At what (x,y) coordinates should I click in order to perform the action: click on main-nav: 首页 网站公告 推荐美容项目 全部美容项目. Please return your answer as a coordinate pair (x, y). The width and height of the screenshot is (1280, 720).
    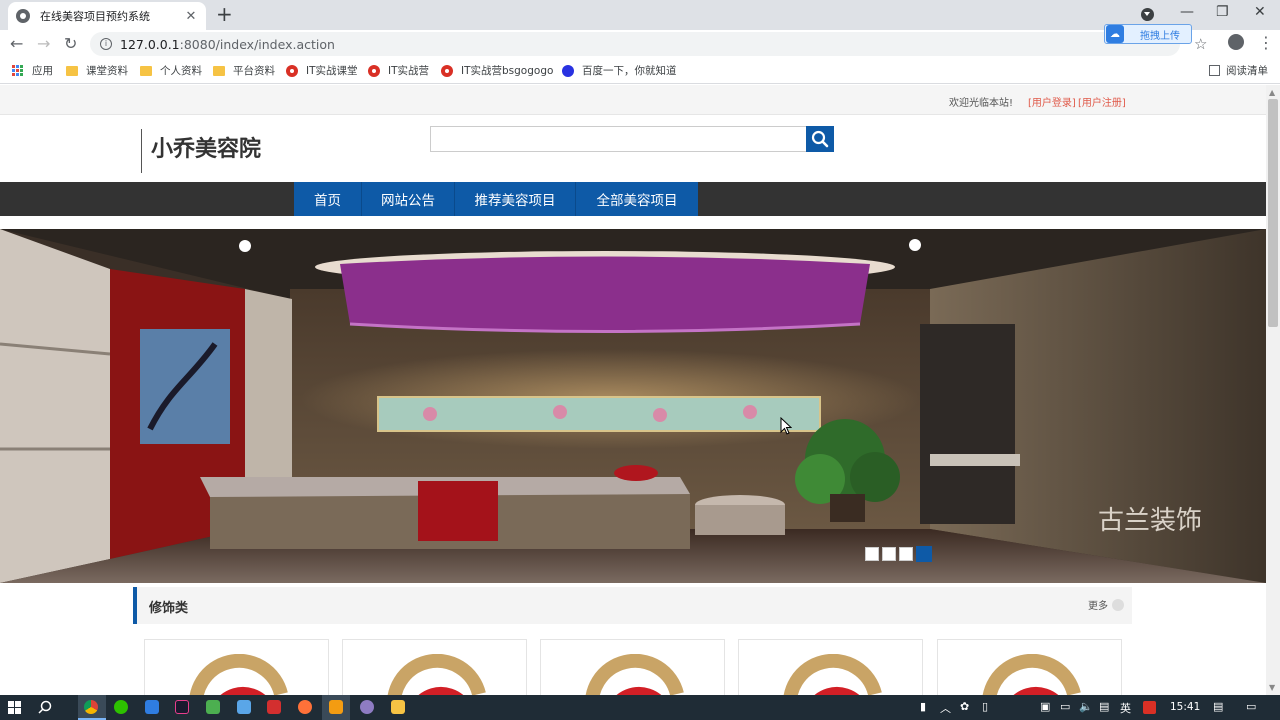
    Looking at the image, I should click on (633, 199).